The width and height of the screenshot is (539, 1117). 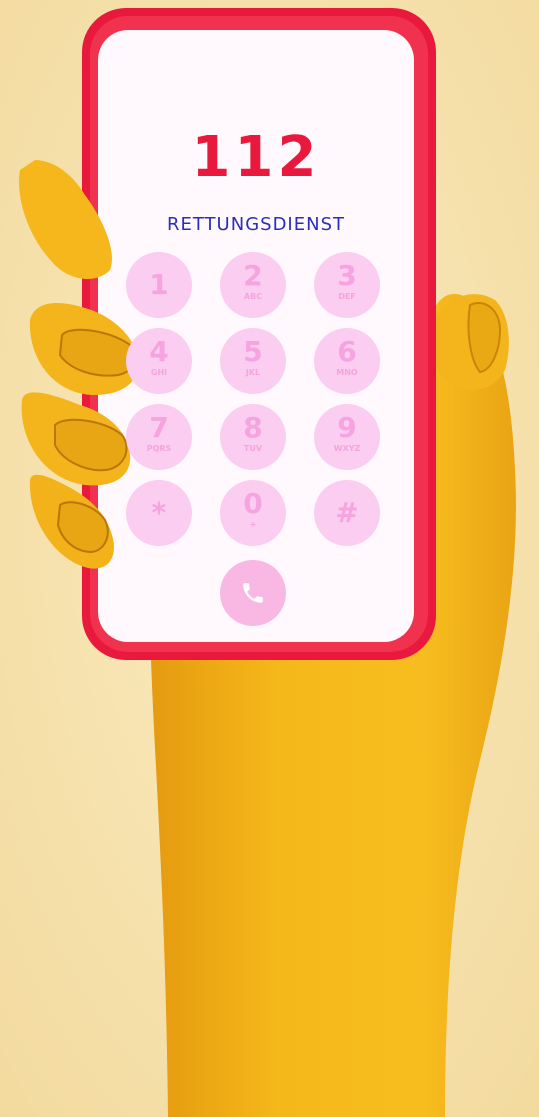 What do you see at coordinates (347, 448) in the screenshot?
I see `key-letters: WXYZ` at bounding box center [347, 448].